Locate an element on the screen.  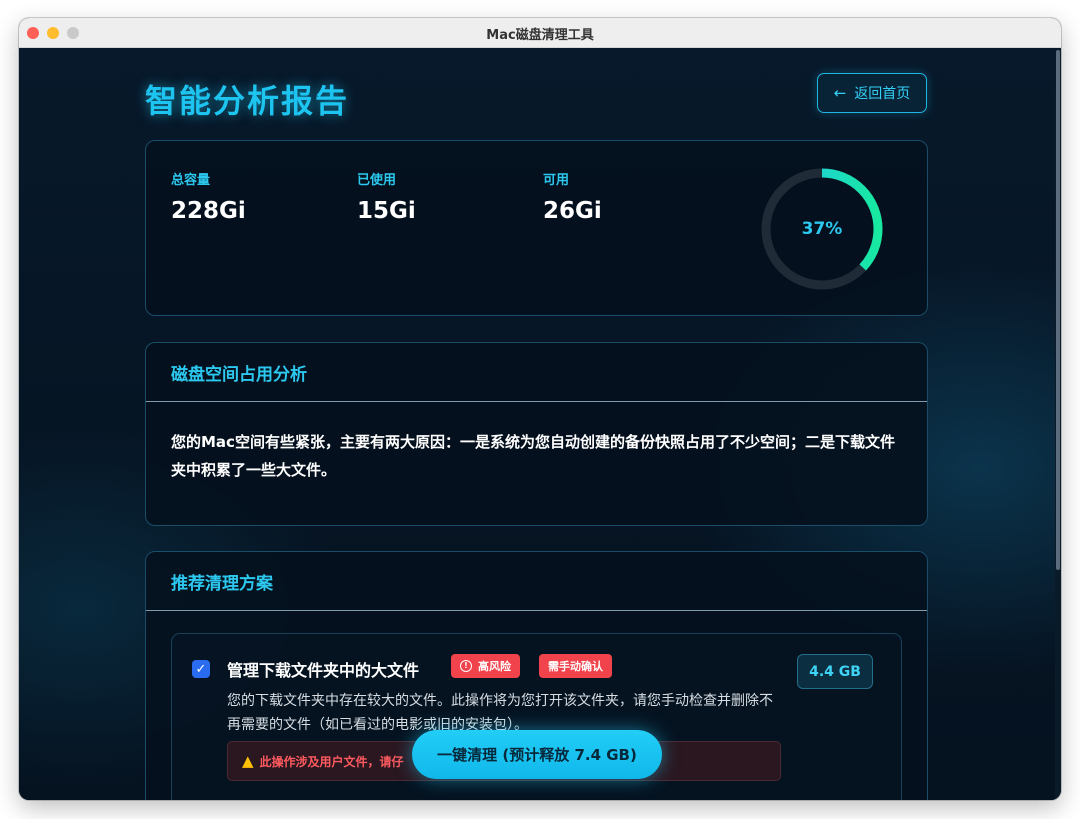
page-title: 智能分析报告 is located at coordinates (247, 101).